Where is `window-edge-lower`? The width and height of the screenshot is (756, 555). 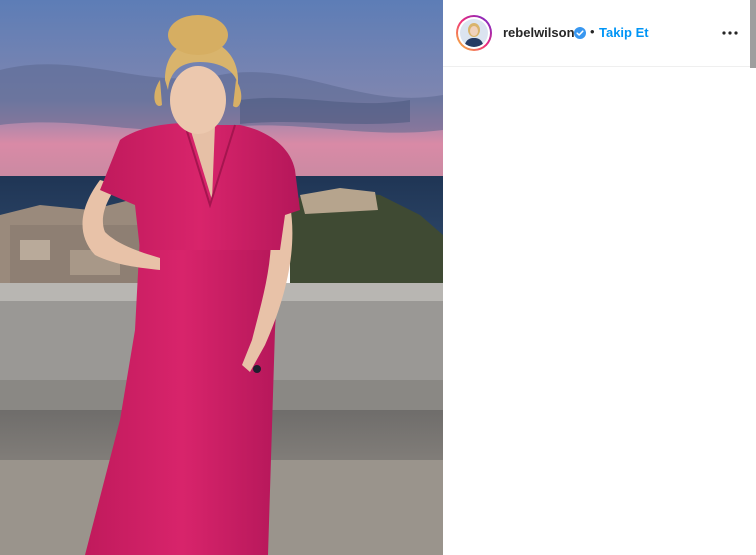 window-edge-lower is located at coordinates (753, 311).